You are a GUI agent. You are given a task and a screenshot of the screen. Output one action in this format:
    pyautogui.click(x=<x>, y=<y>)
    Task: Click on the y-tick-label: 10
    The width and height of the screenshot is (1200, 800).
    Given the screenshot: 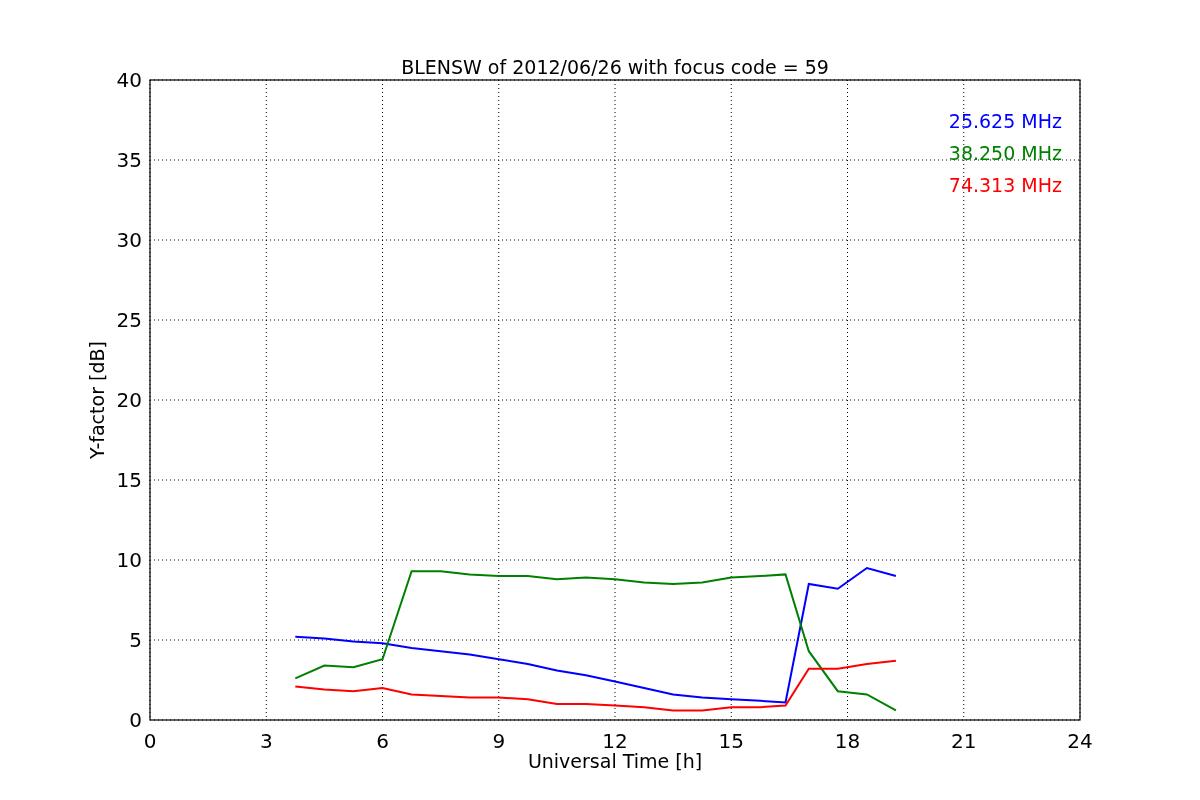 What is the action you would take?
    pyautogui.click(x=129, y=560)
    